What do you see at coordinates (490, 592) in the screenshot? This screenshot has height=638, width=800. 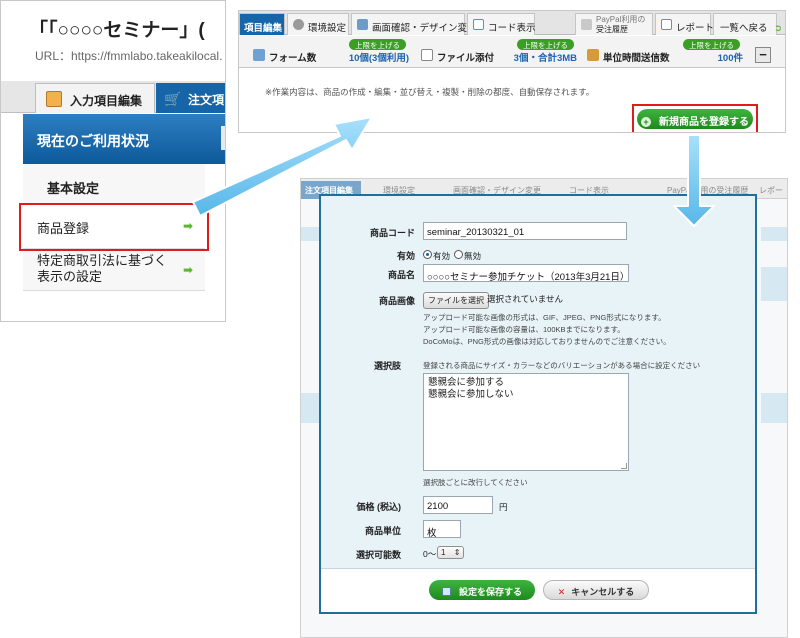 I see `save-button-label: 設定を保存する` at bounding box center [490, 592].